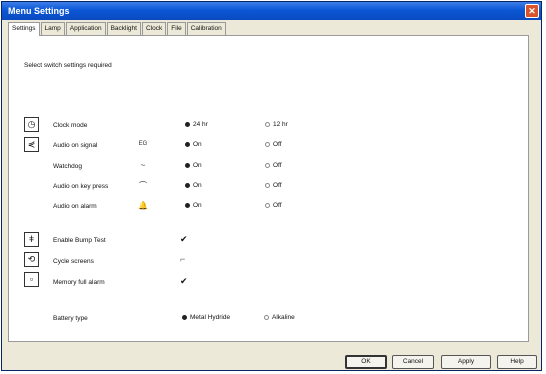 This screenshot has height=374, width=546. I want to click on clock-icon: ◷, so click(31, 124).